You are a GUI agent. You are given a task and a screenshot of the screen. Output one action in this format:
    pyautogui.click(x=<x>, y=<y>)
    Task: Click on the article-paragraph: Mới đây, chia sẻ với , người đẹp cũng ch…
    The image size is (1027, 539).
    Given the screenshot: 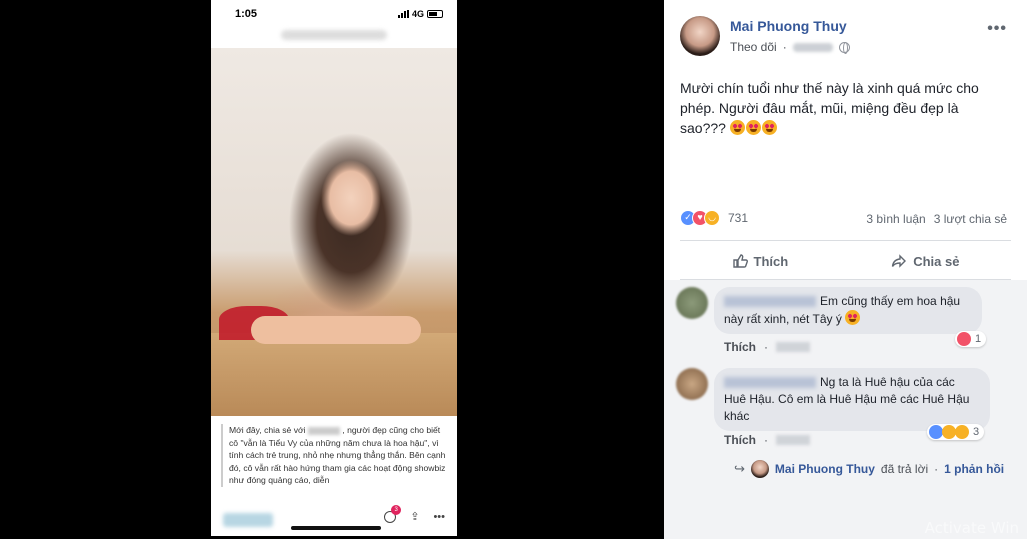 What is the action you would take?
    pyautogui.click(x=336, y=455)
    